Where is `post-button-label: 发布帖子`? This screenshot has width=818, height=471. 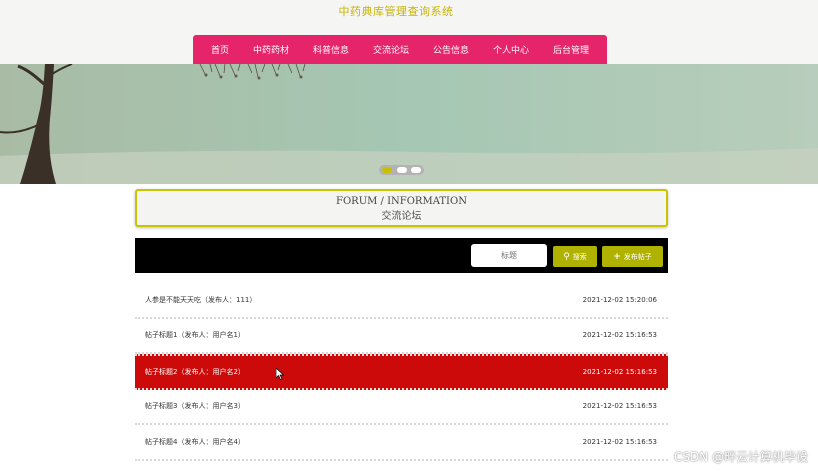
post-button-label: 发布帖子 is located at coordinates (637, 256).